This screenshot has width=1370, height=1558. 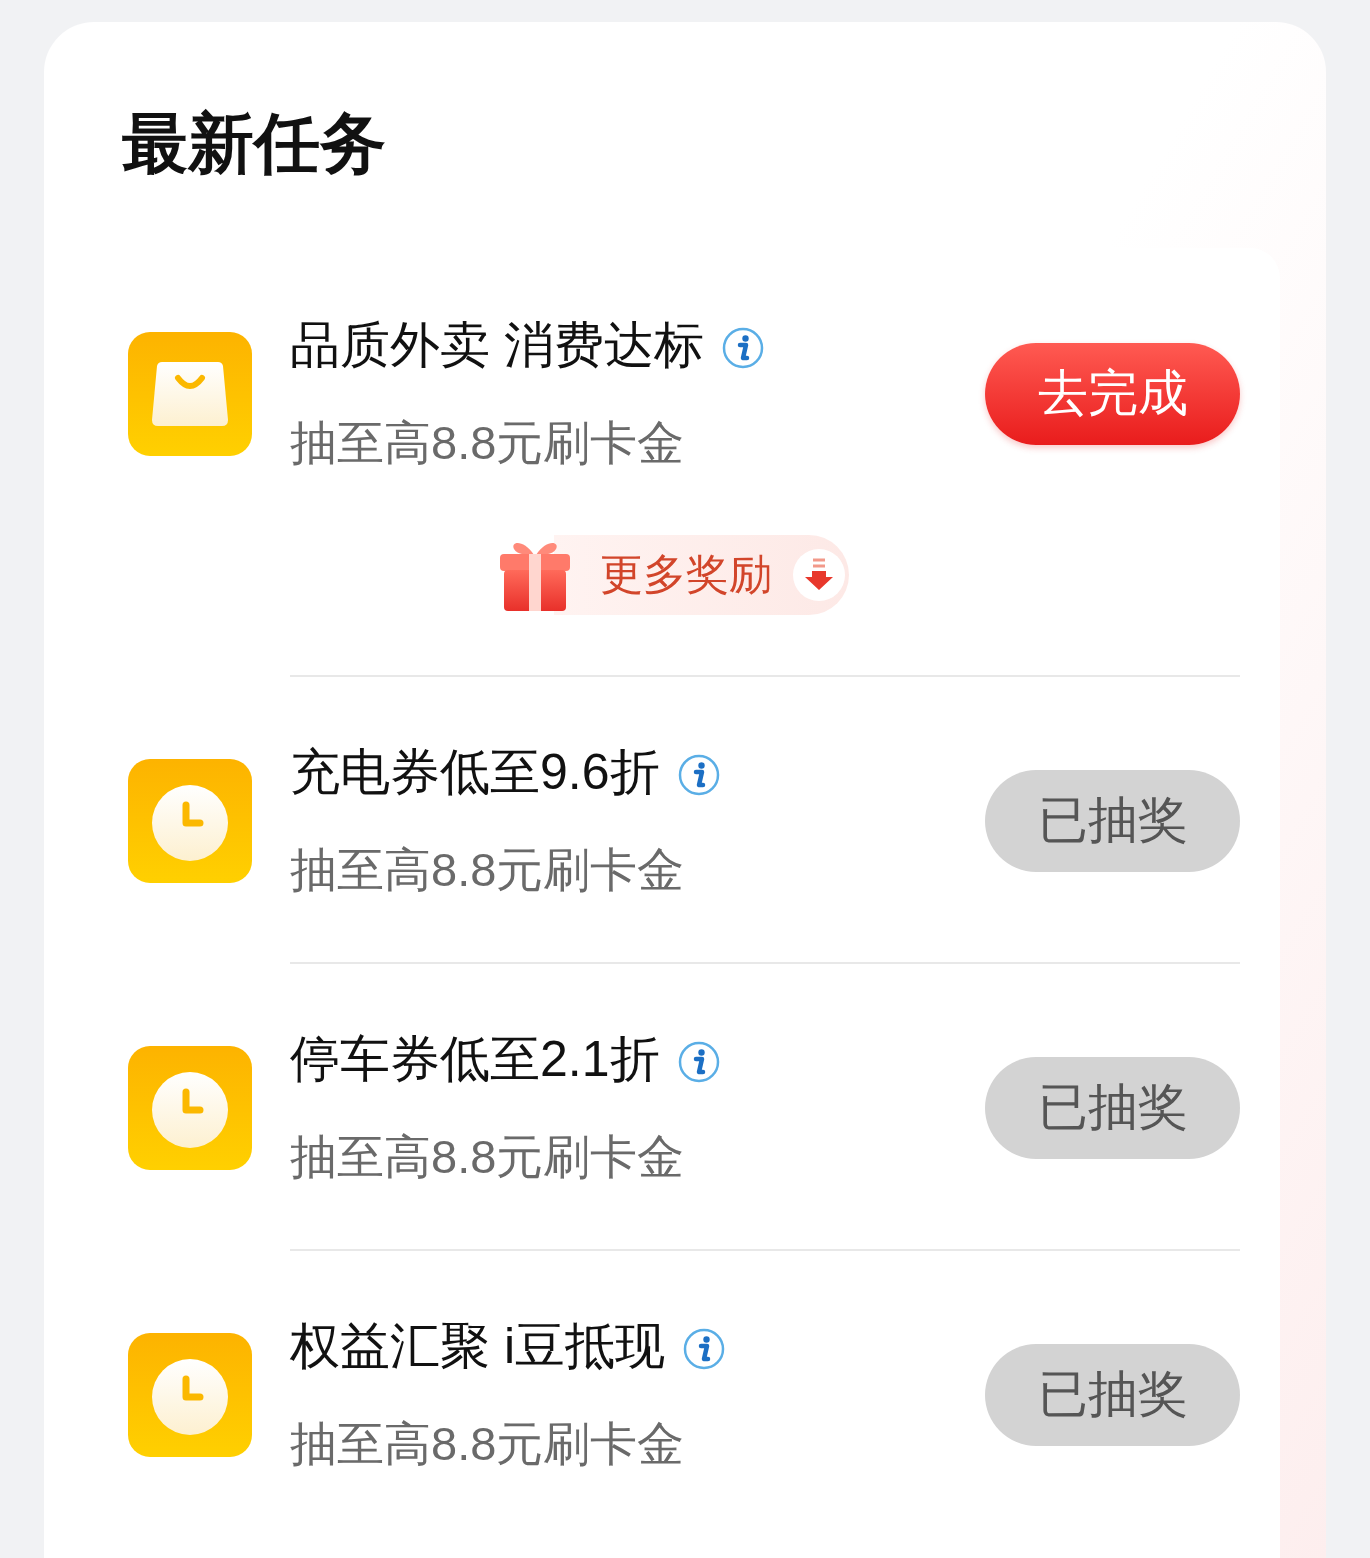 What do you see at coordinates (190, 393) in the screenshot?
I see `shopping-bag-icon` at bounding box center [190, 393].